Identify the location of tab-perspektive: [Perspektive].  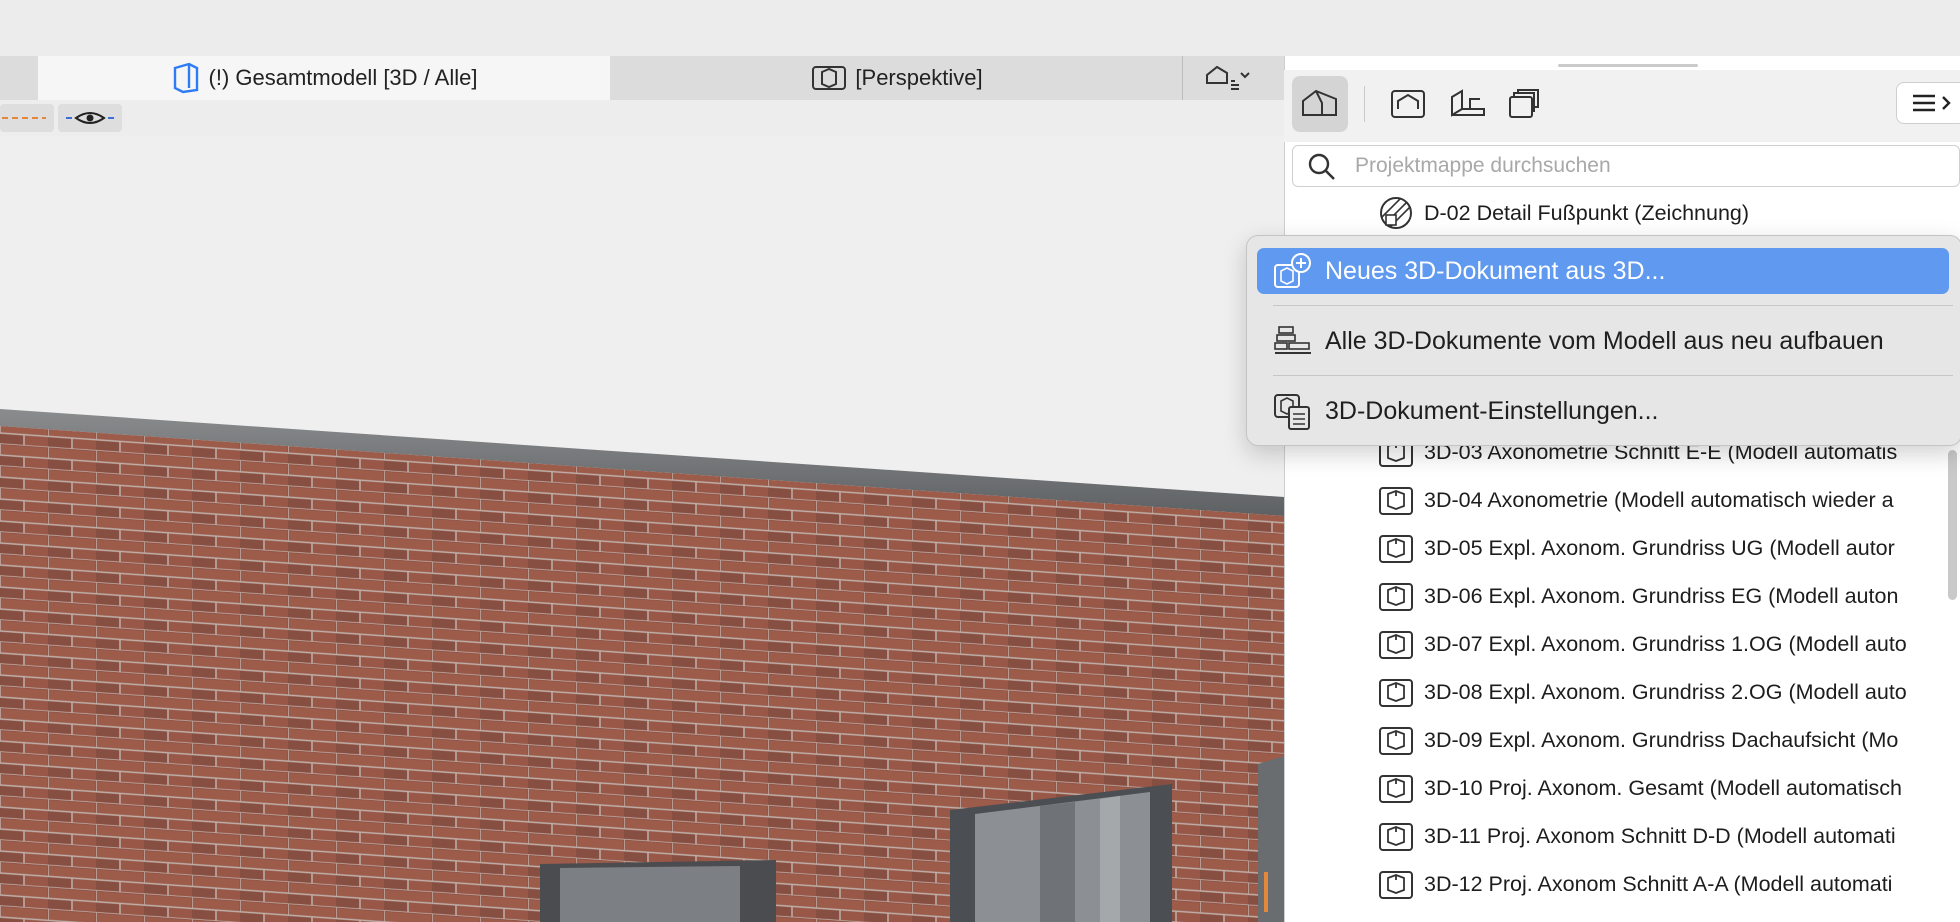
(897, 78).